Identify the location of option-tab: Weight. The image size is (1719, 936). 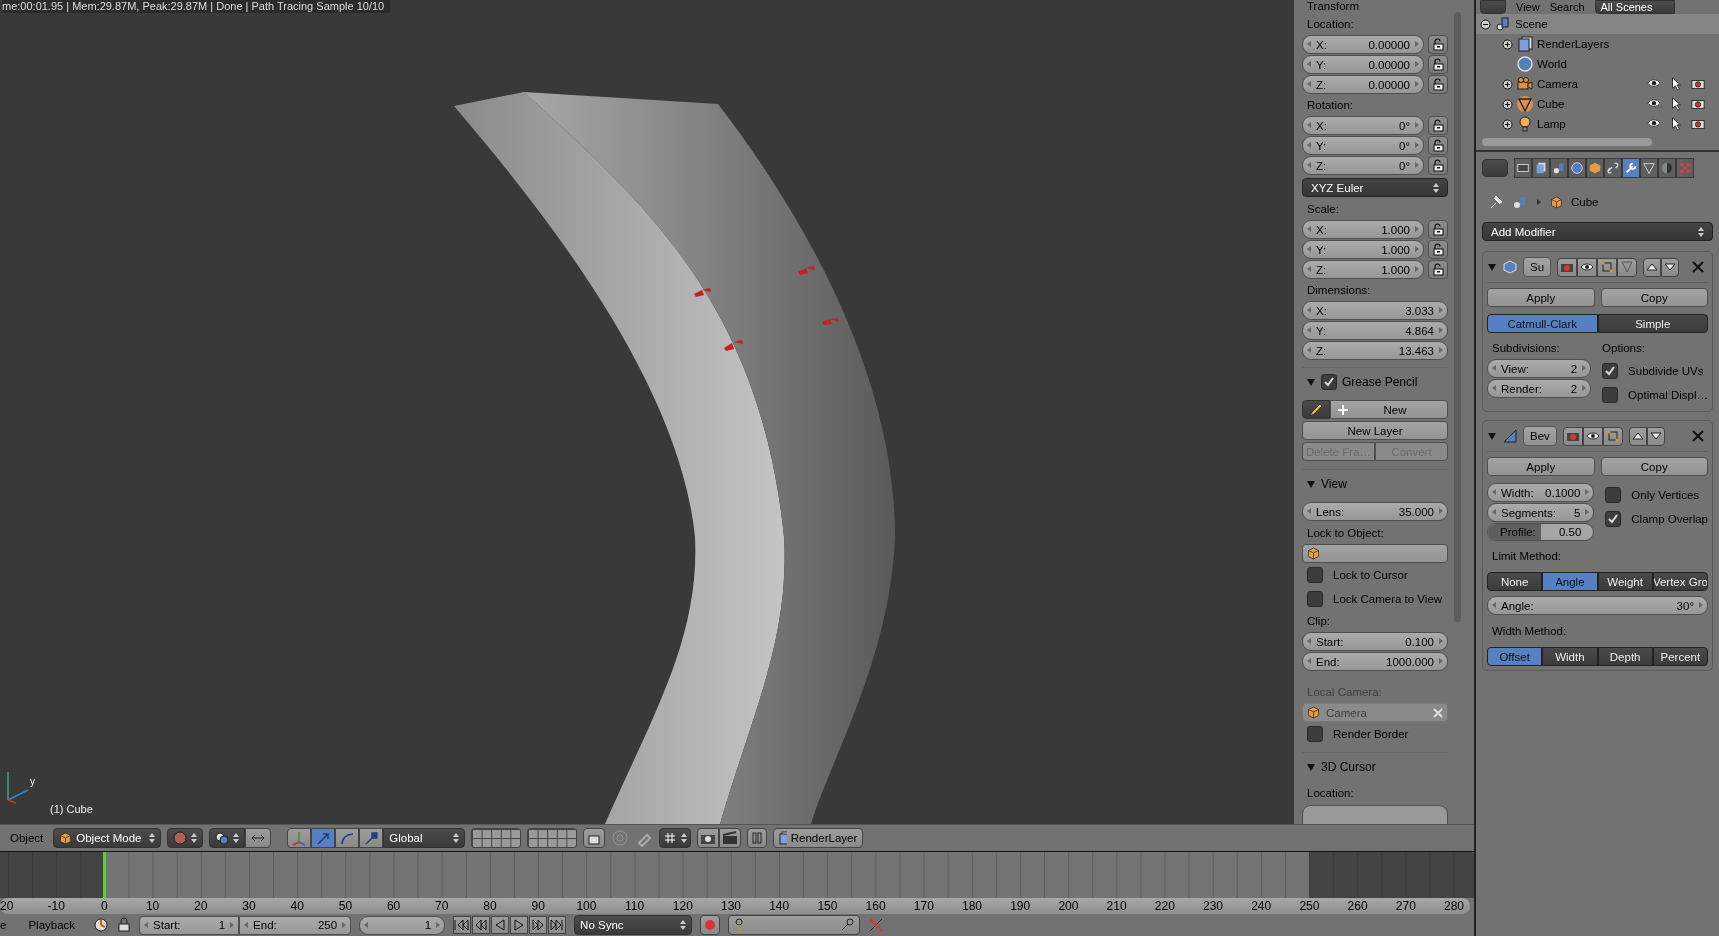
(1625, 581).